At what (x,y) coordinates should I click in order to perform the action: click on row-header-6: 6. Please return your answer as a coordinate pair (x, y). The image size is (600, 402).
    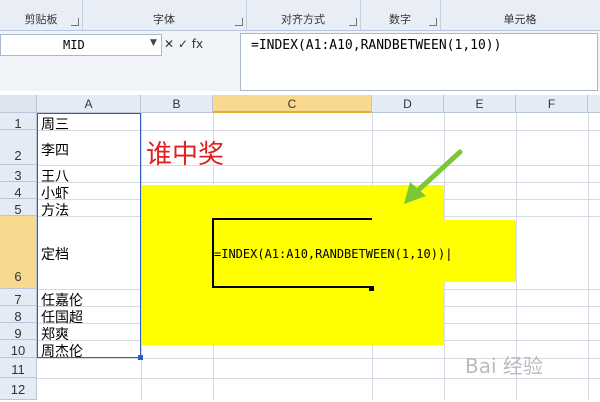
    Looking at the image, I should click on (18, 252).